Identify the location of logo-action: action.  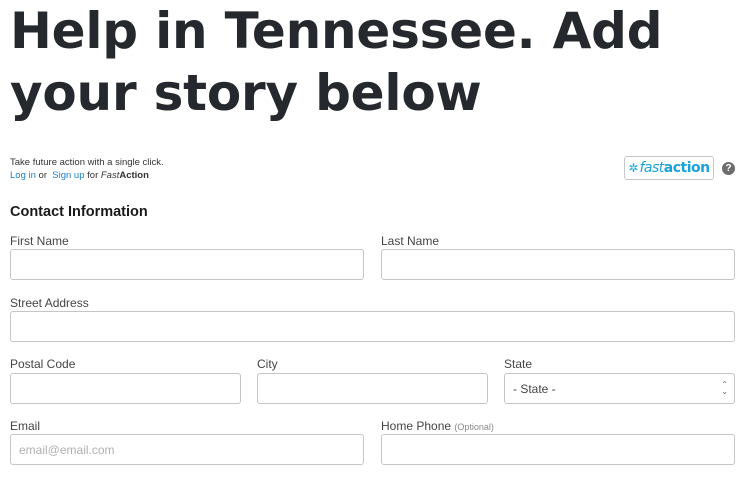
(686, 168).